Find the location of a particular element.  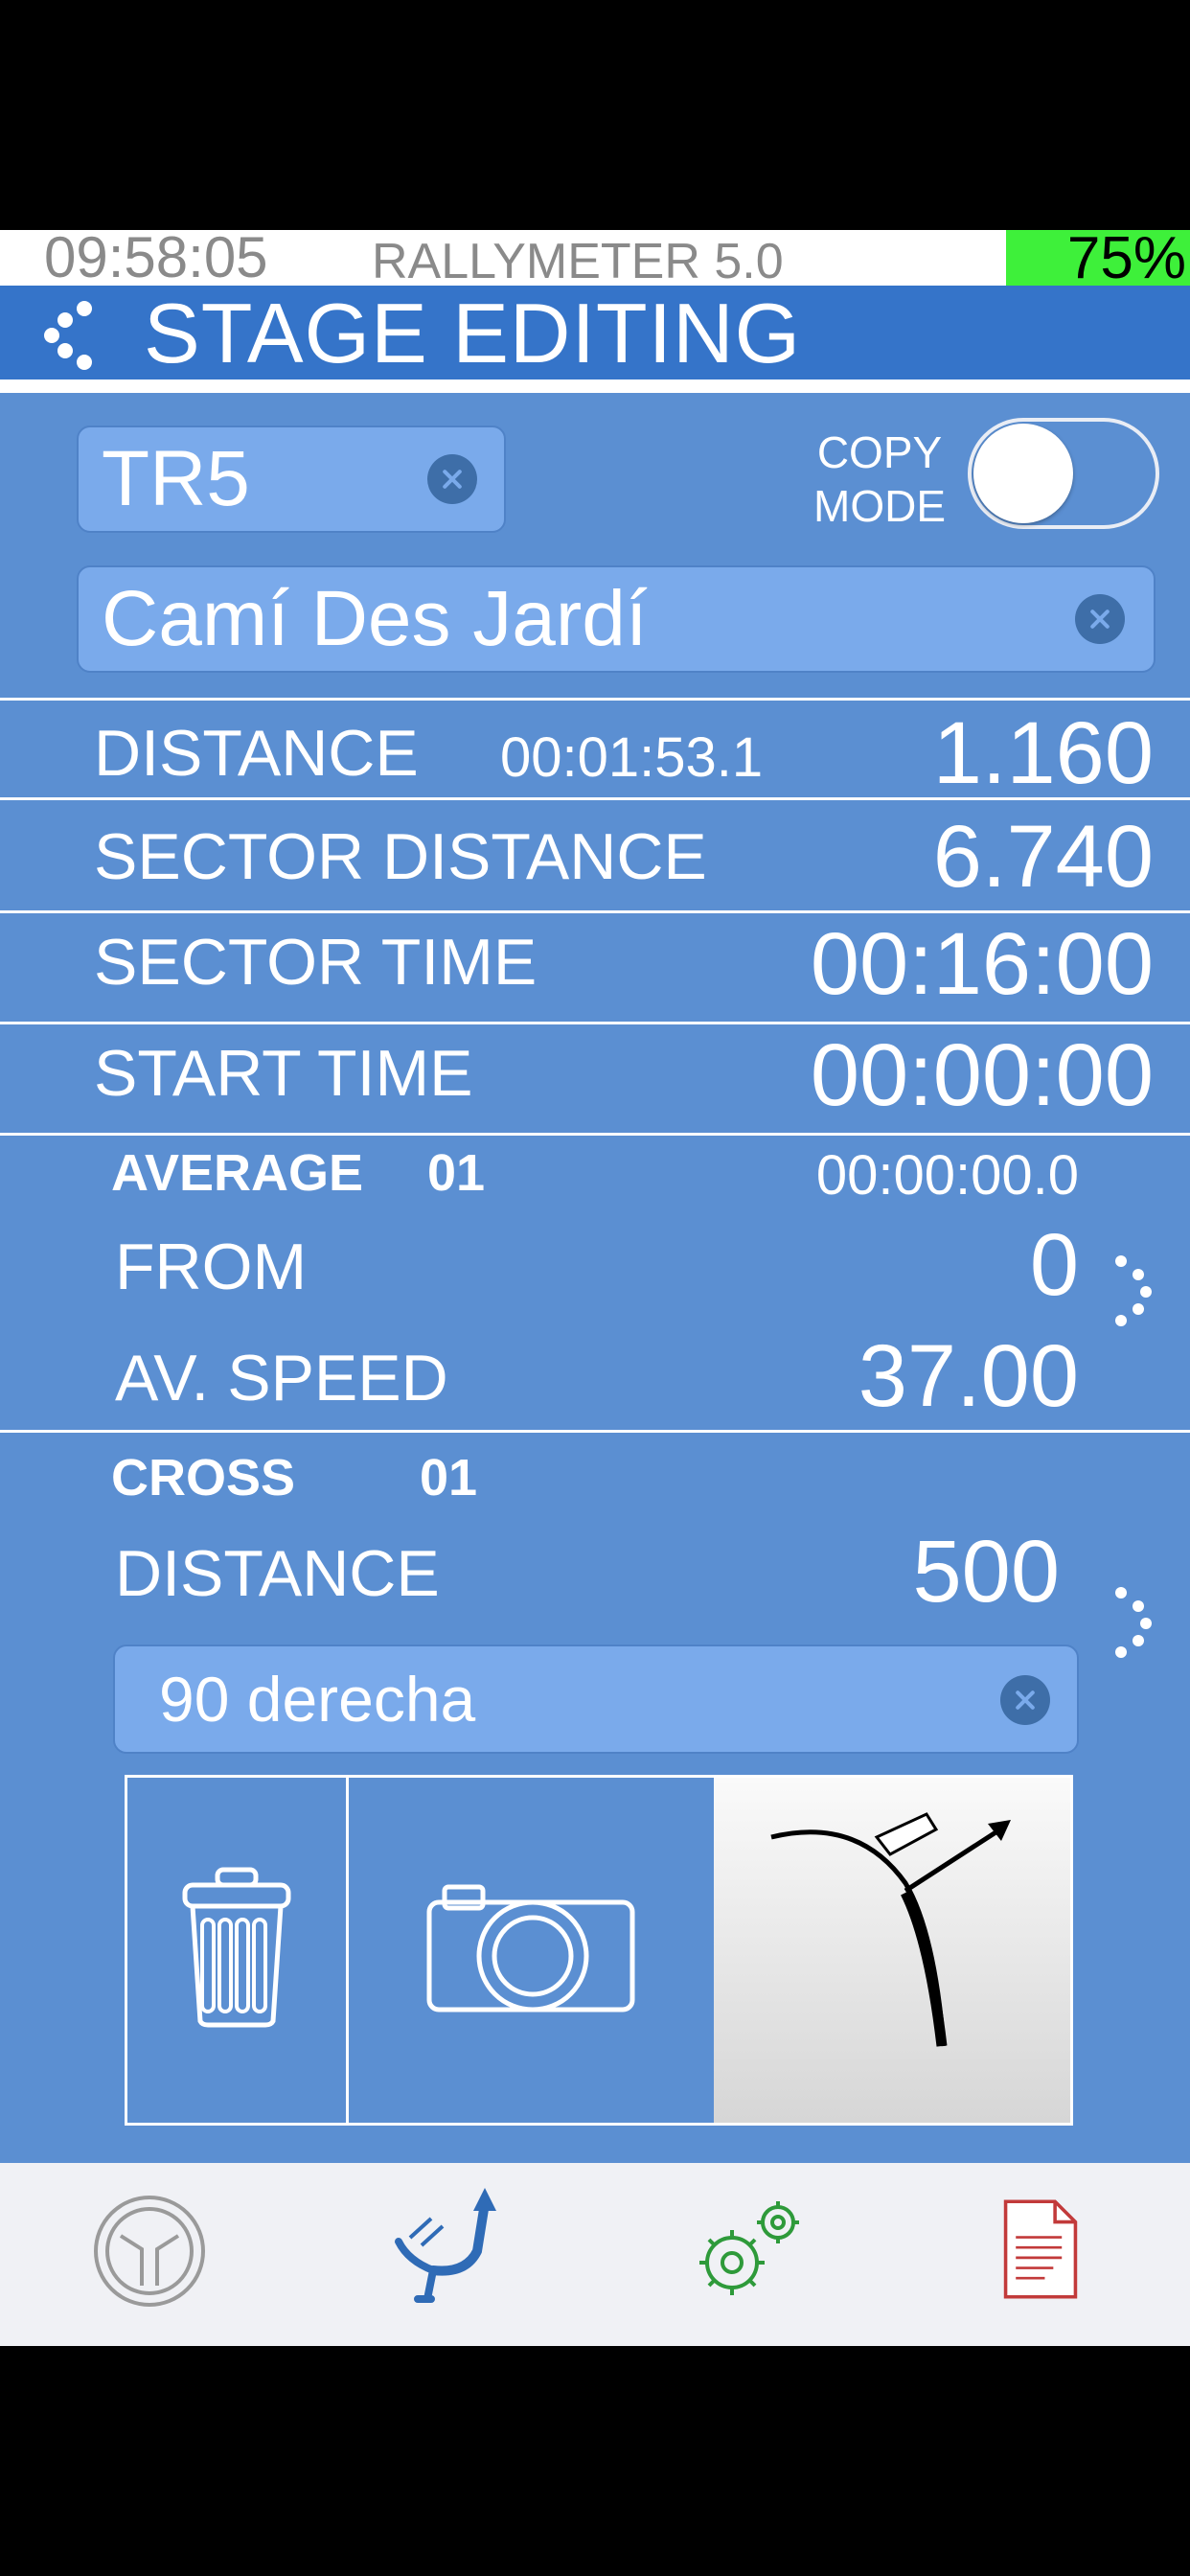

stage-code-text: TR5 is located at coordinates (176, 478).